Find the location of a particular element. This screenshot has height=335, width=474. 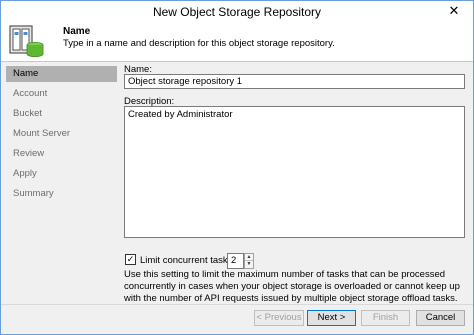

next-button: Next > is located at coordinates (331, 318).